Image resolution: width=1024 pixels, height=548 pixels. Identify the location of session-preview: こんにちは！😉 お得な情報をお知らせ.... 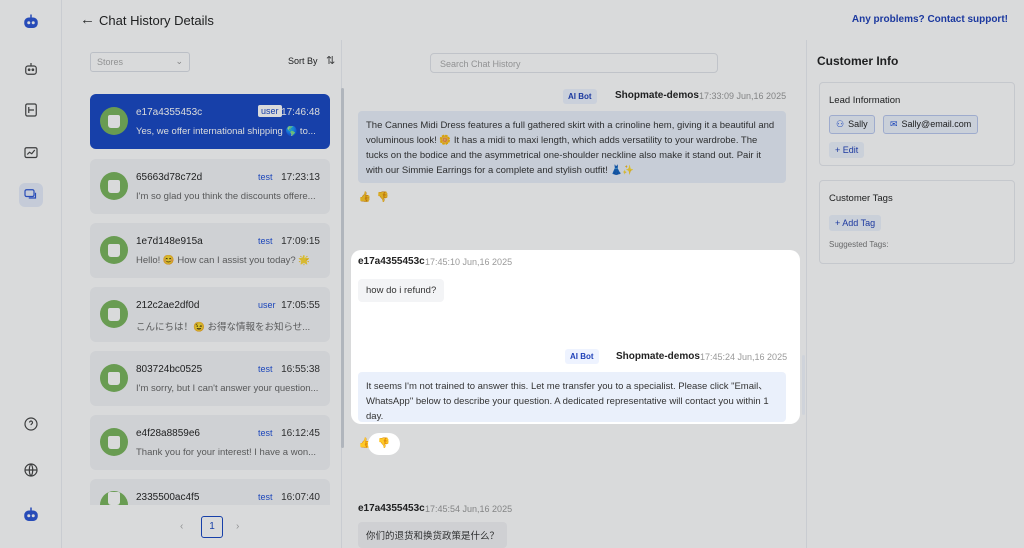
(223, 327).